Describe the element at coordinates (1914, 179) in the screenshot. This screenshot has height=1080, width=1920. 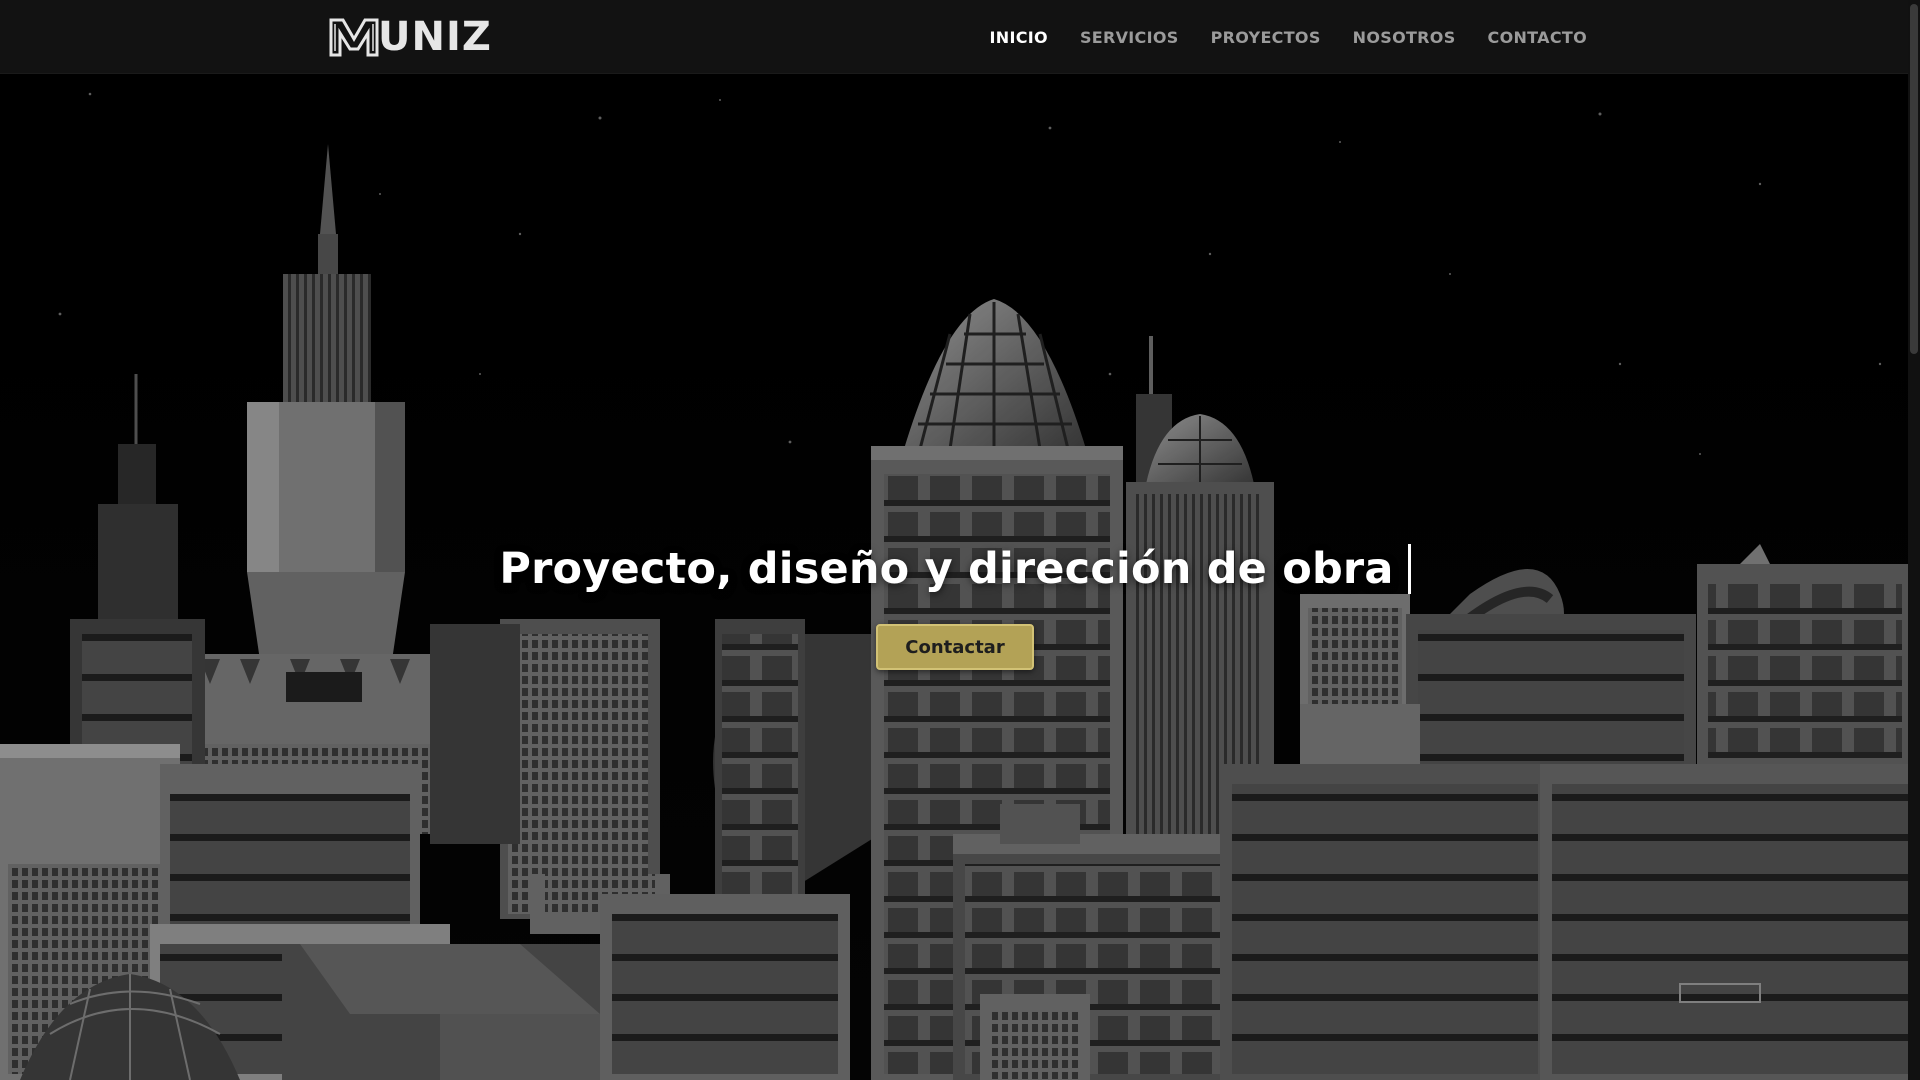
I see `scrollbar-thumb` at that location.